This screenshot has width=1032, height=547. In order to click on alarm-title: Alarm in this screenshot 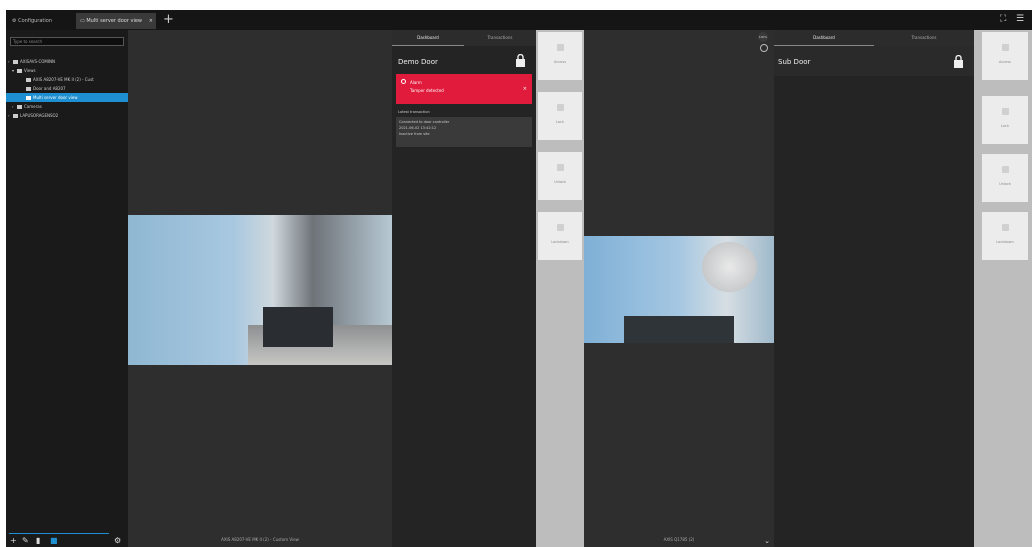, I will do `click(416, 82)`.